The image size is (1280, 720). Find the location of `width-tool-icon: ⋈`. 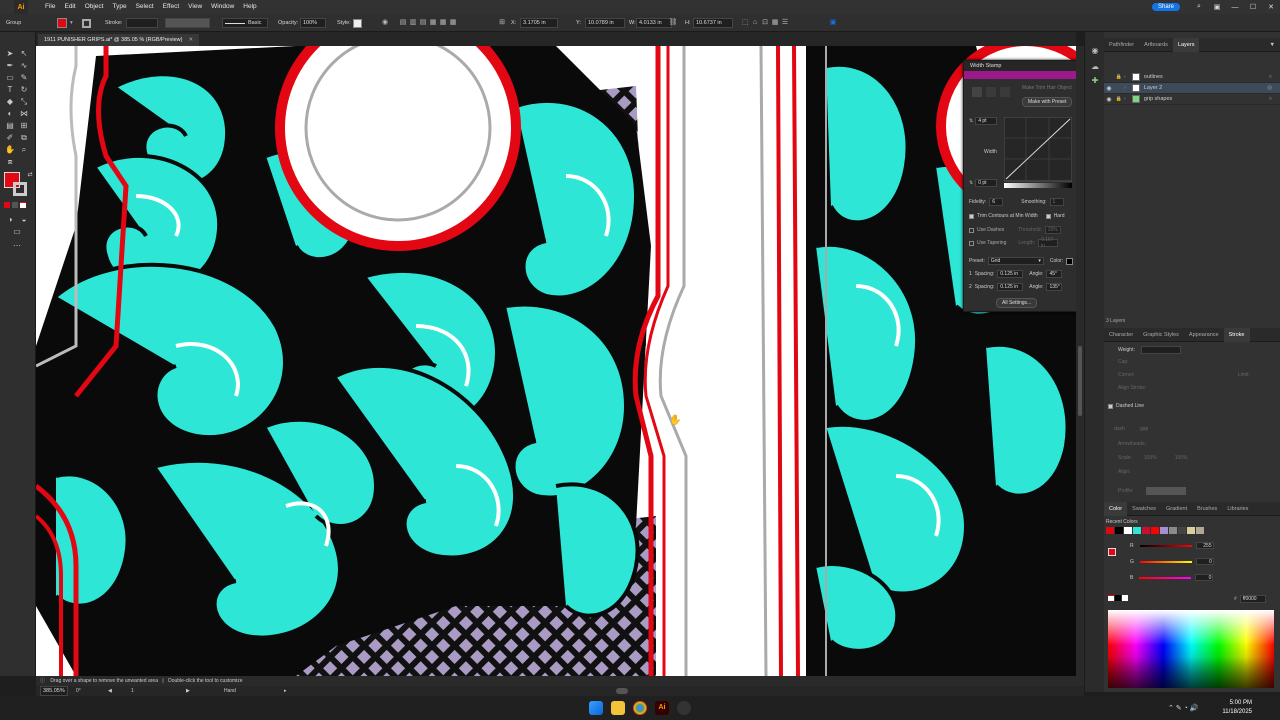

width-tool-icon: ⋈ is located at coordinates (24, 113).